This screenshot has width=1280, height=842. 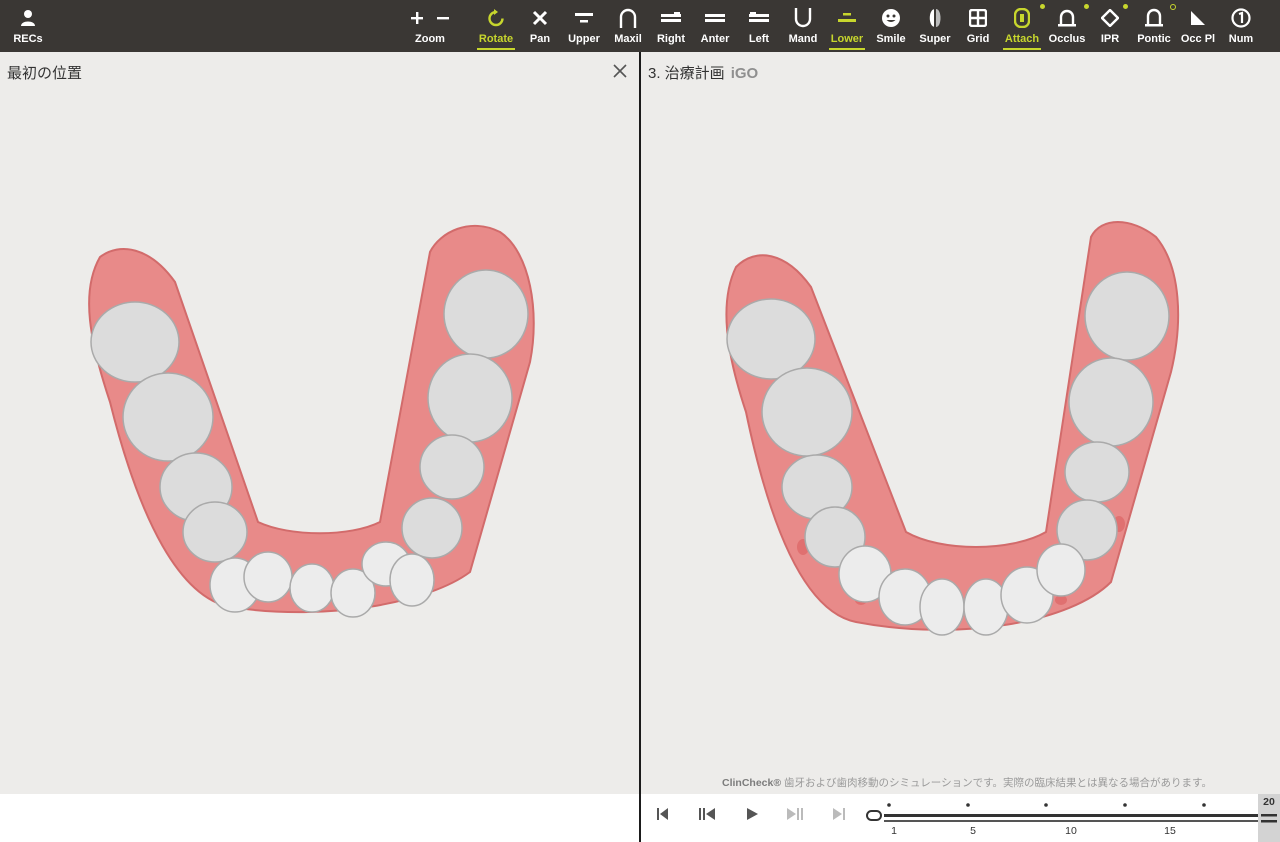 I want to click on occ-pl-button: Occ Pl, so click(x=1198, y=26).